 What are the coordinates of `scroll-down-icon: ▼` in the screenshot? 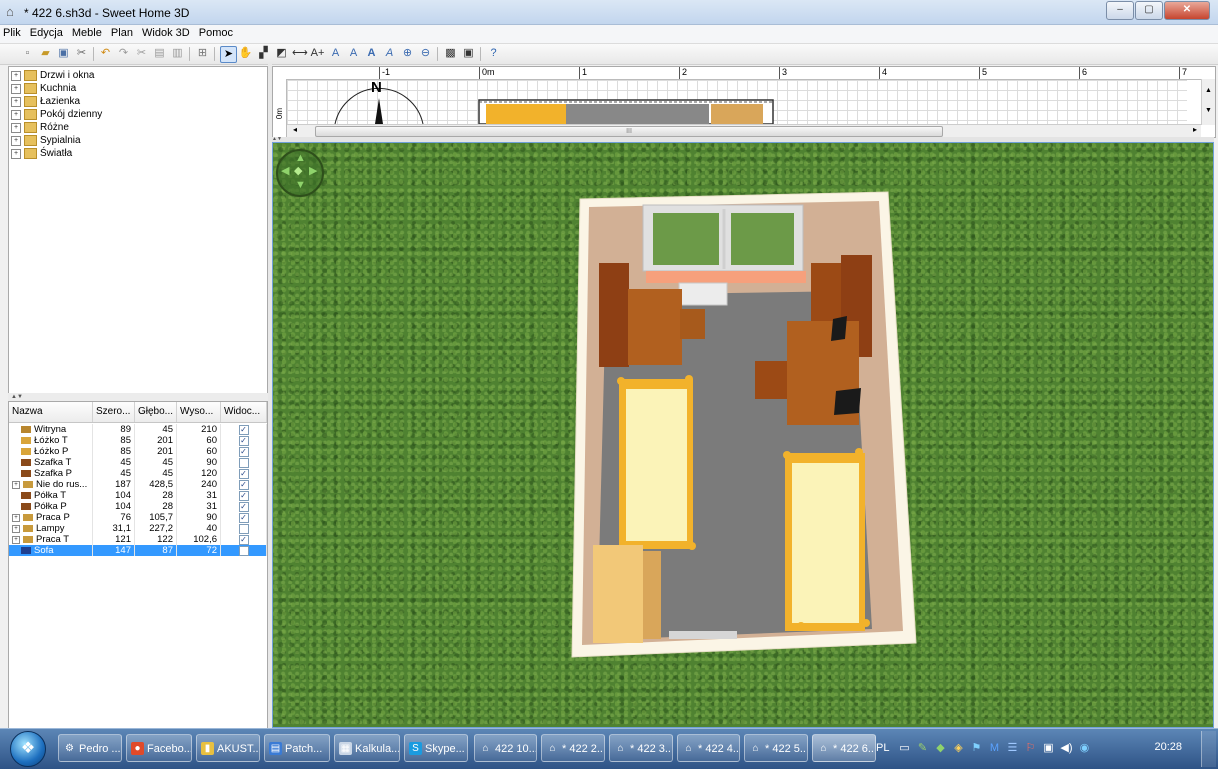 It's located at (1208, 110).